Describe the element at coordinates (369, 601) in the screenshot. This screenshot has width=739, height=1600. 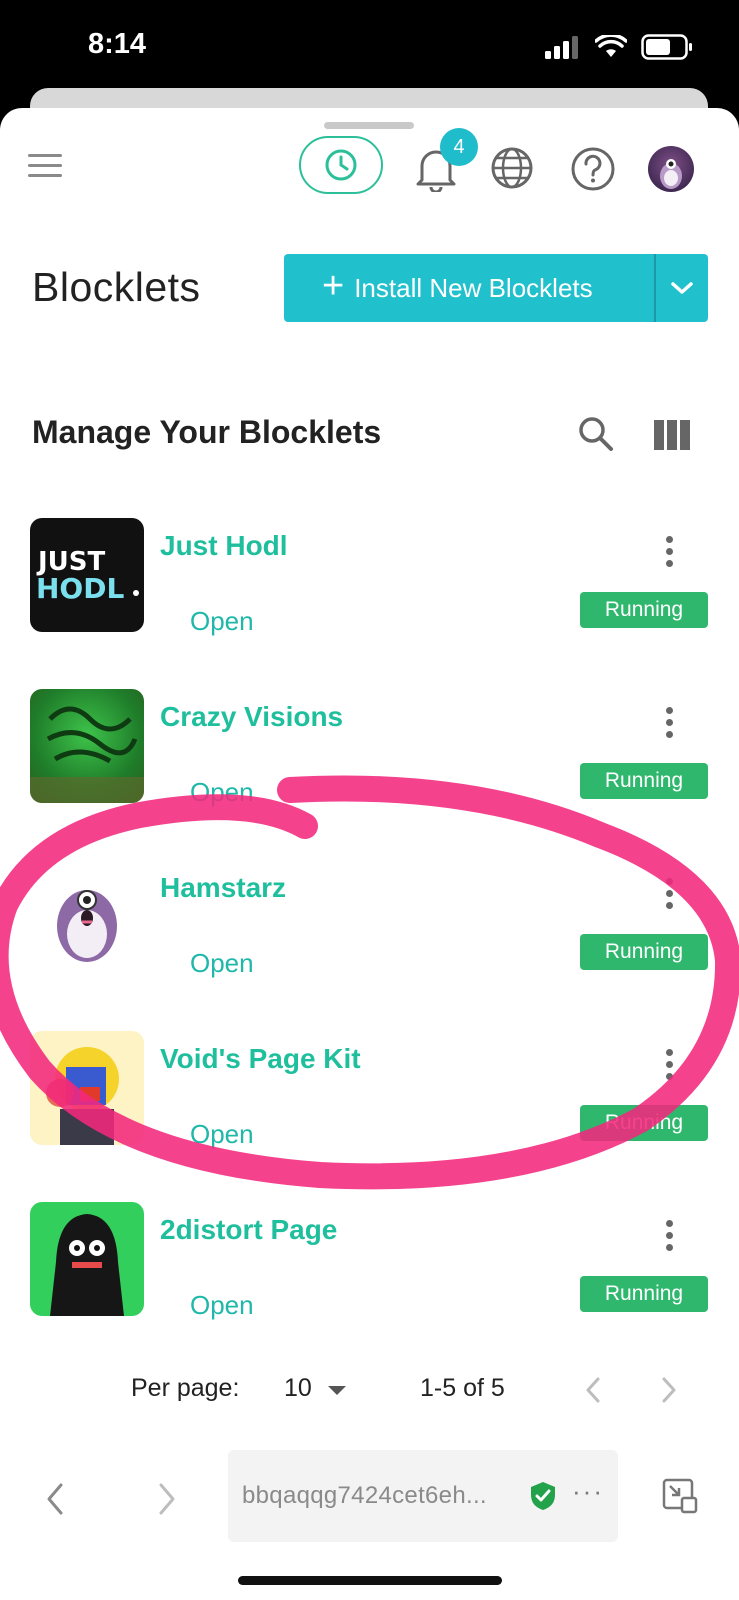
I see `blocklet-row: JUST HODL Just Hodl Open Running` at that location.